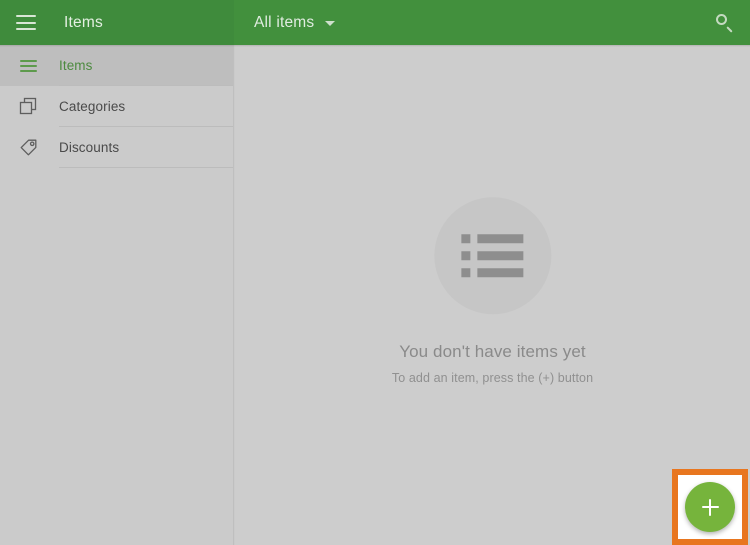  Describe the element at coordinates (492, 352) in the screenshot. I see `empty-state-title: You don't have items yet` at that location.